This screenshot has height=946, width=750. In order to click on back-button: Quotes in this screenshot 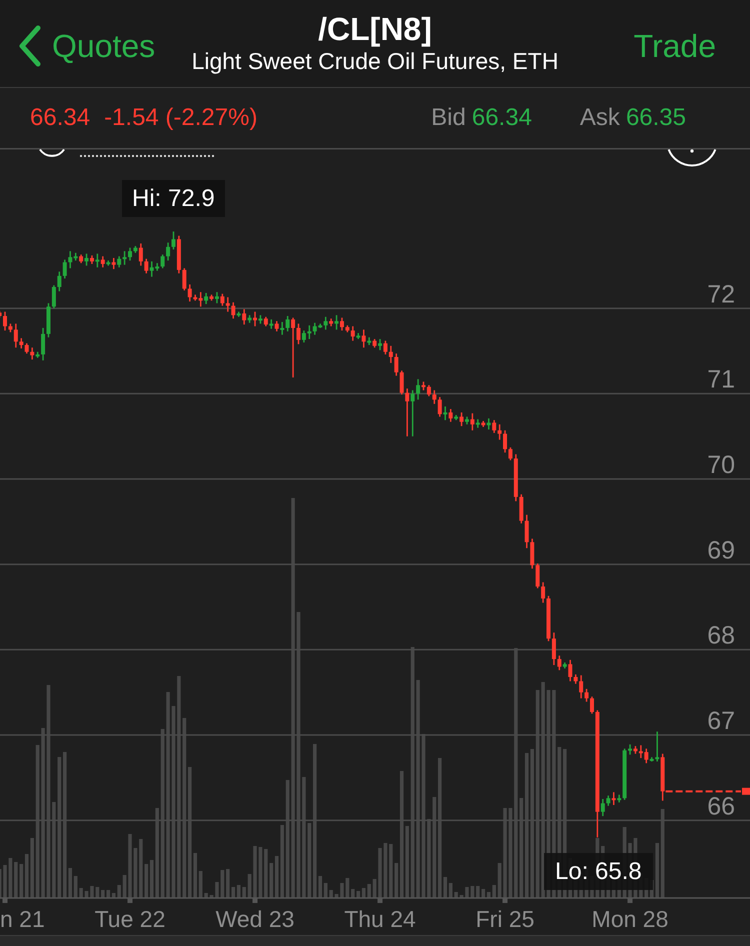, I will do `click(87, 45)`.